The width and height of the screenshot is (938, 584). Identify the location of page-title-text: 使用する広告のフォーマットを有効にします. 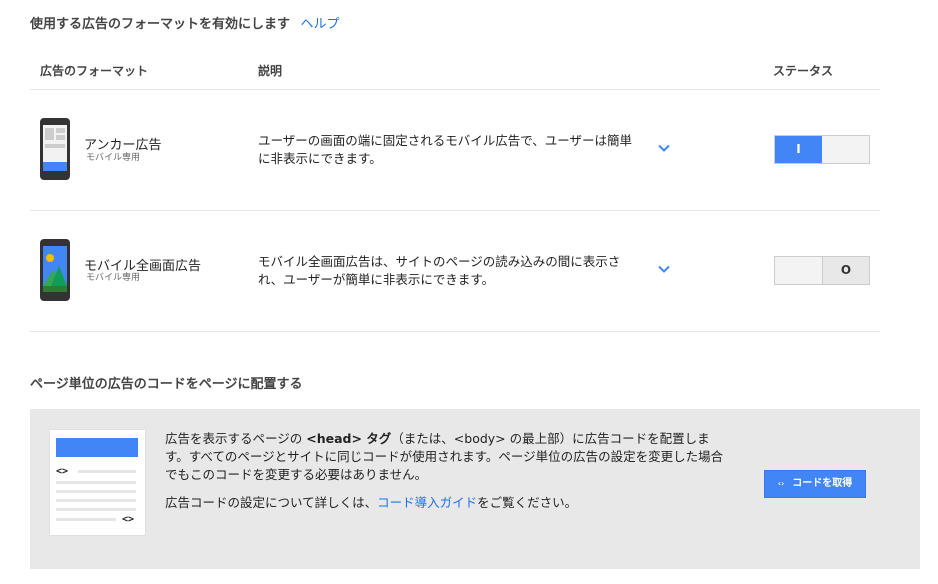
(160, 24).